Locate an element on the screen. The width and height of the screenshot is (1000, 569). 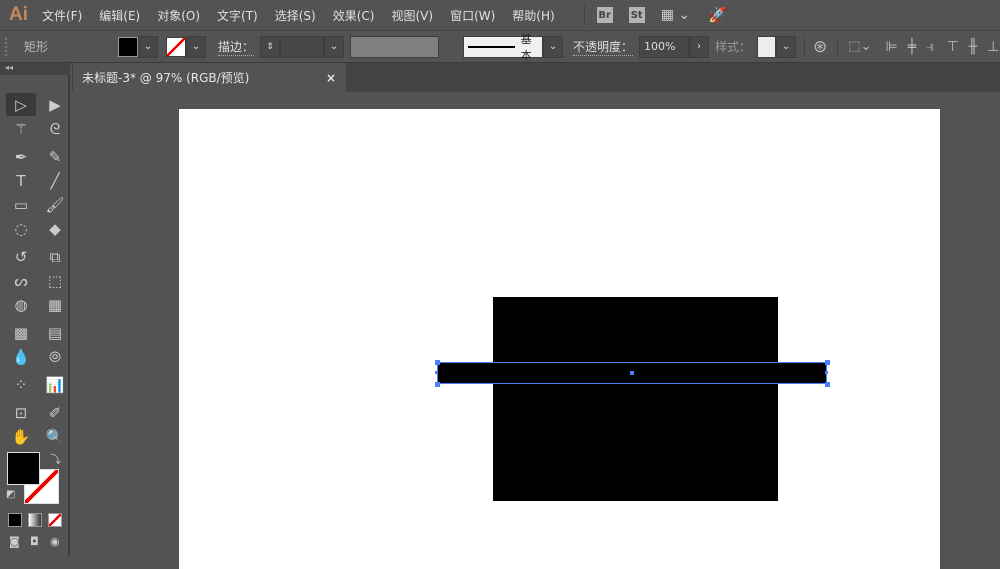
black-rectangle is located at coordinates (635, 399).